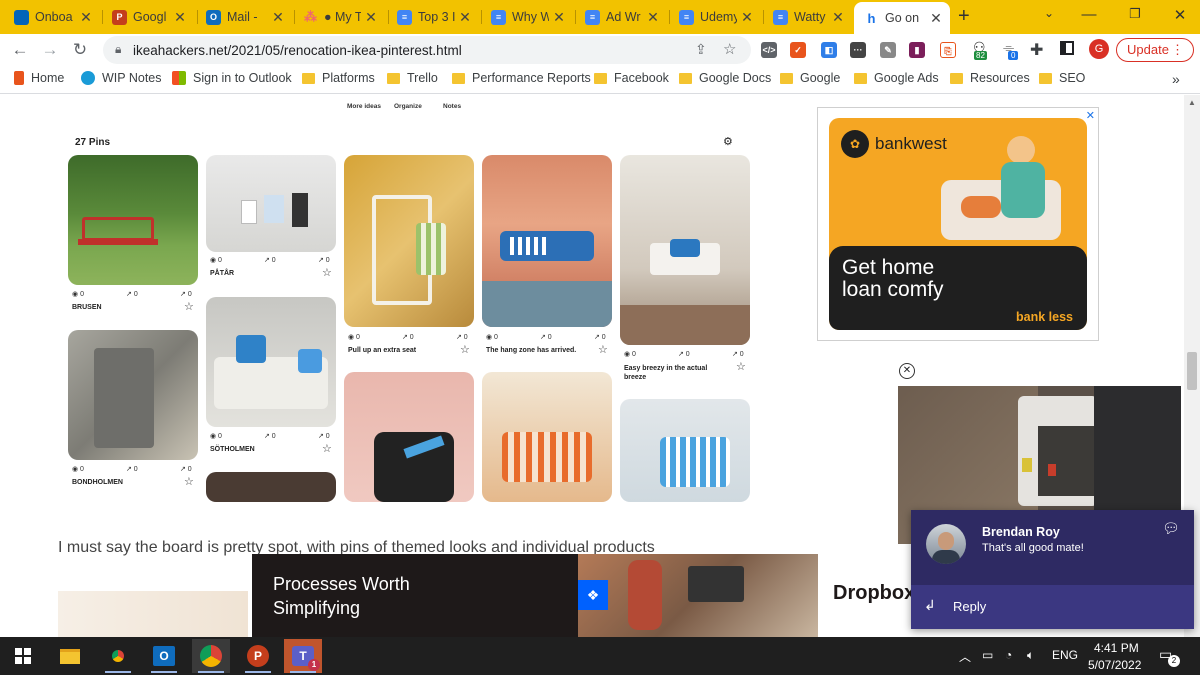  Describe the element at coordinates (907, 371) in the screenshot. I see `video-close-icon: ✕` at that location.